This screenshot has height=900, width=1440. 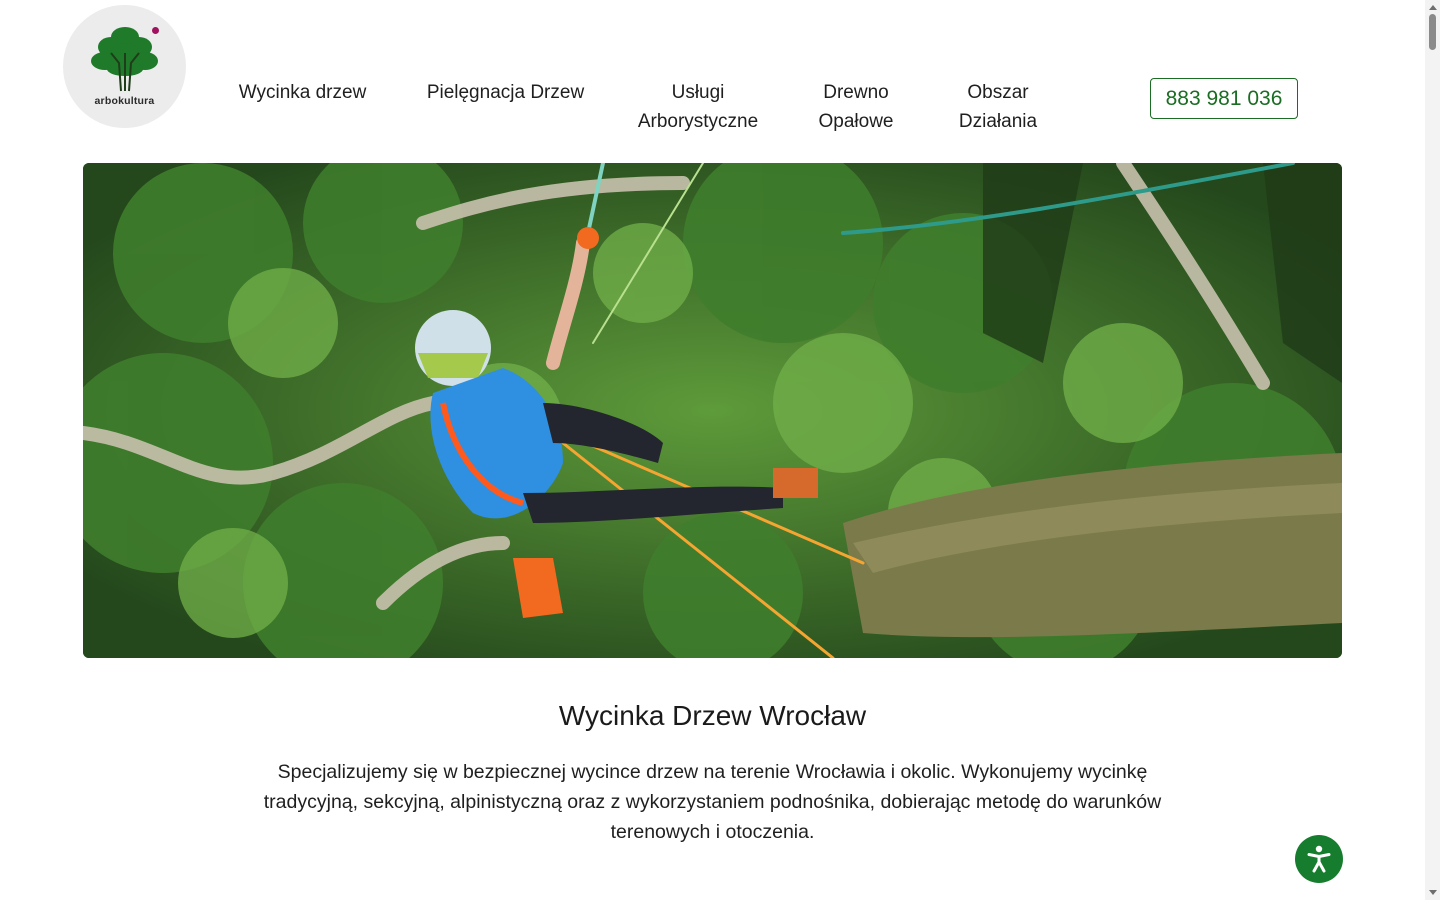 I want to click on nav-label-line1: Usługi, so click(x=698, y=92).